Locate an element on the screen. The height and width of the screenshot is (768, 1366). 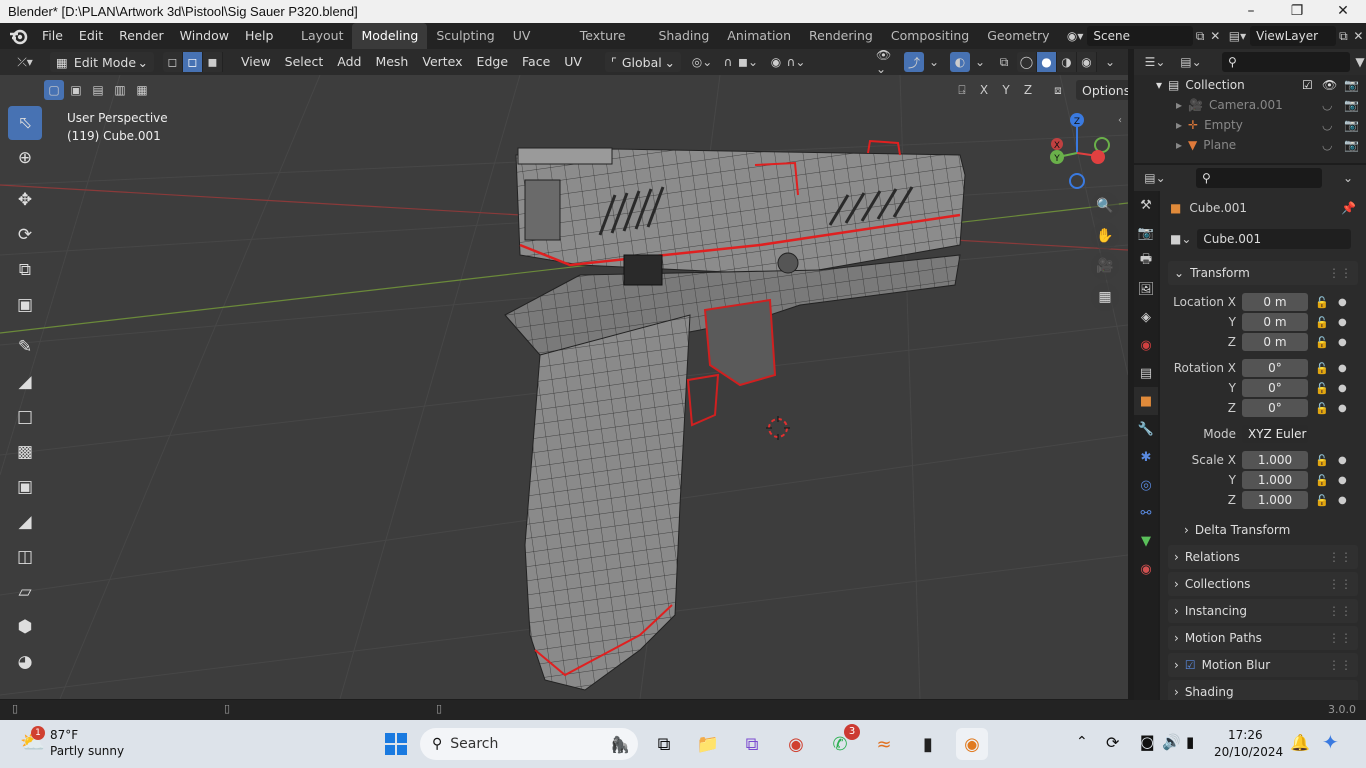
select-box-tool-icon: ⬁ is located at coordinates (25, 123).